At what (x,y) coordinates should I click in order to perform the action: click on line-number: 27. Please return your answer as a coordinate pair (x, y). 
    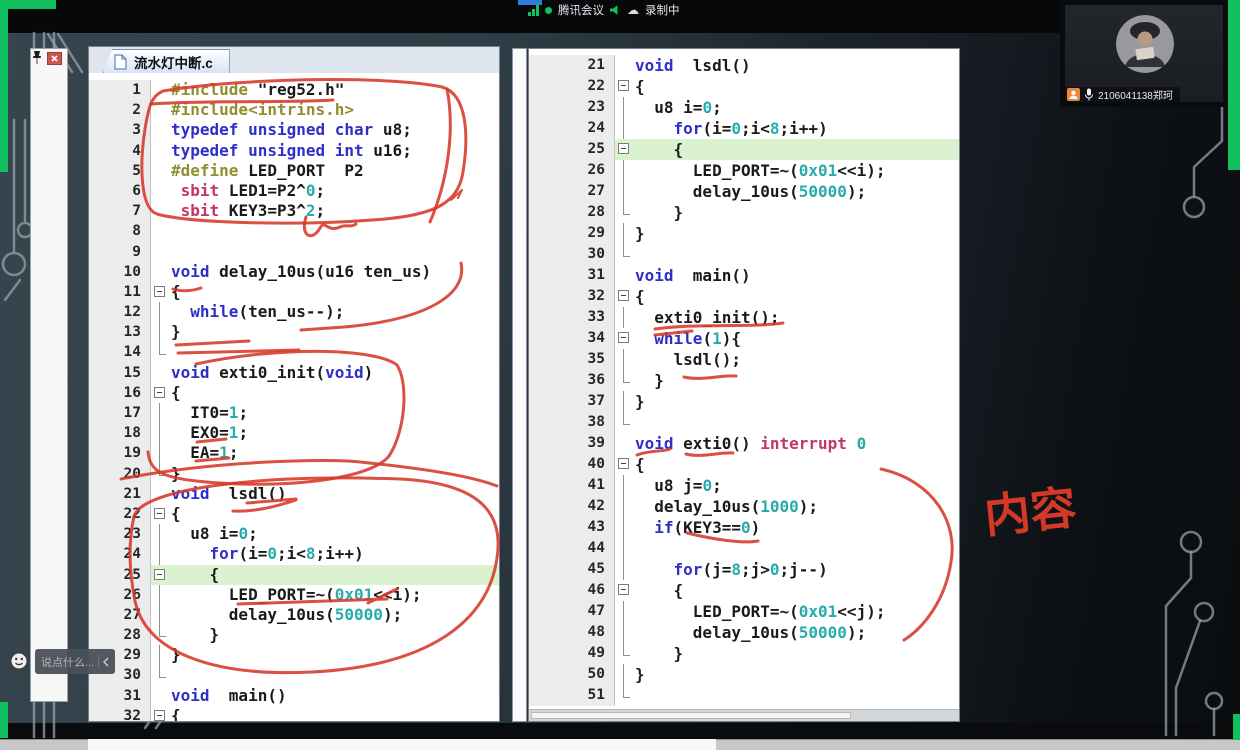
    Looking at the image, I should click on (120, 615).